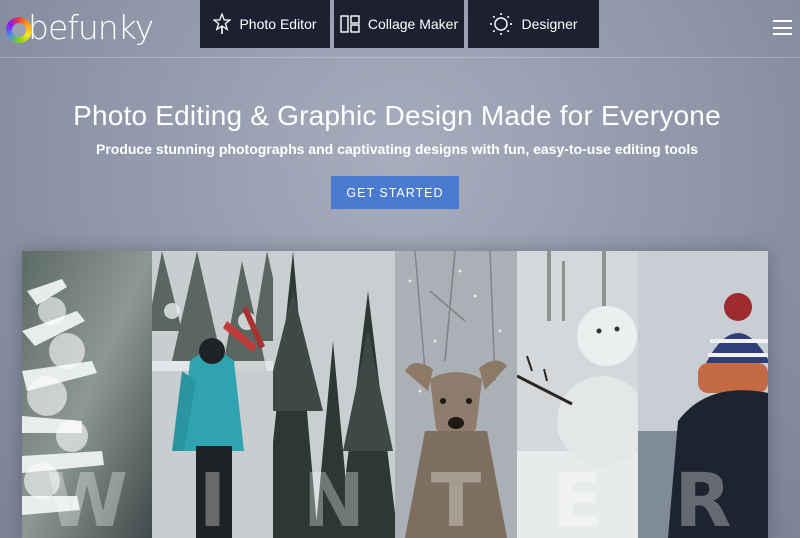  I want to click on nav-tab-designer: Designer, so click(533, 24).